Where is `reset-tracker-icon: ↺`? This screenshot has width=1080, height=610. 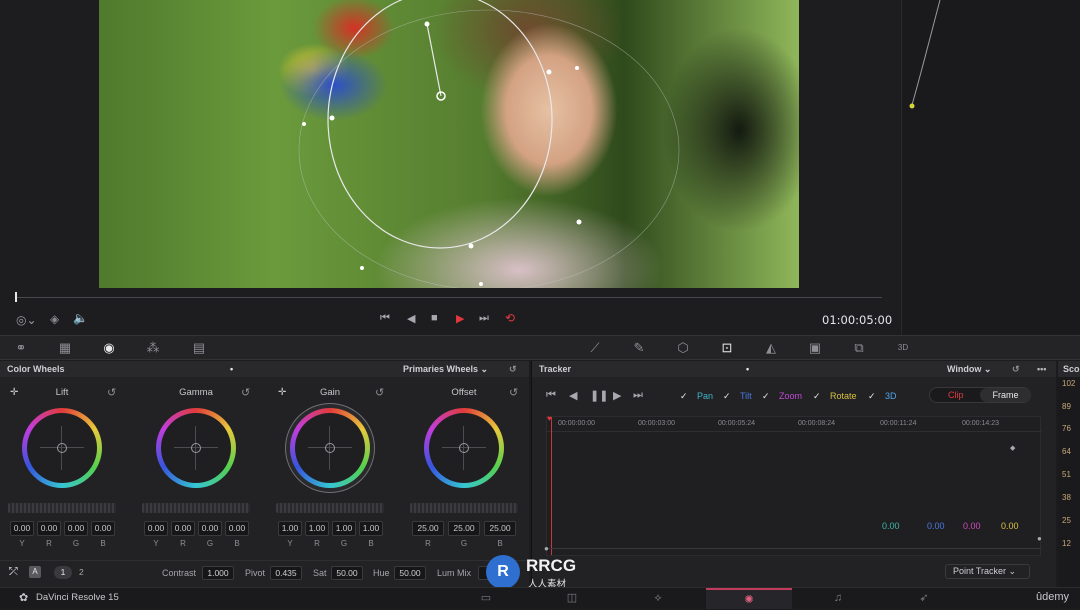
reset-tracker-icon: ↺ is located at coordinates (1016, 369).